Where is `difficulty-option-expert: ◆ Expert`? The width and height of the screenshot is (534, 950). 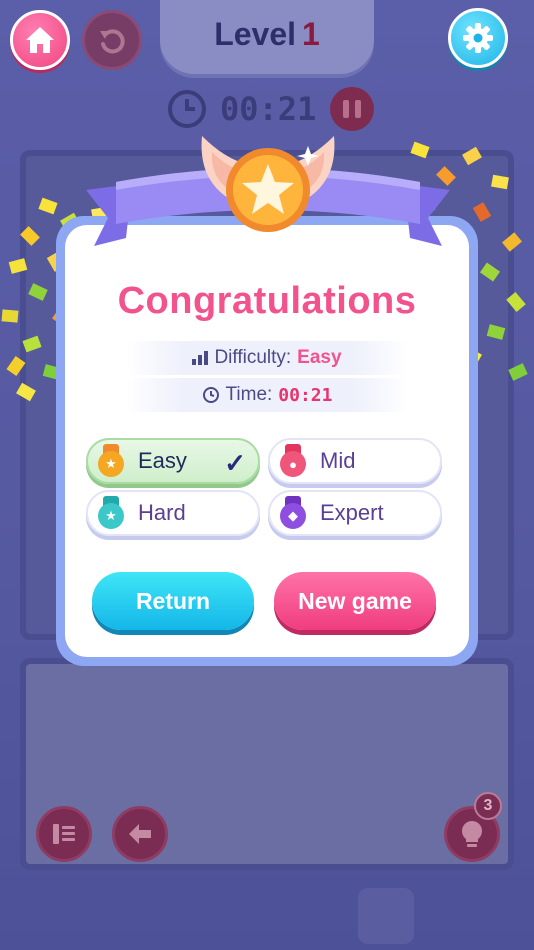 difficulty-option-expert: ◆ Expert is located at coordinates (355, 513).